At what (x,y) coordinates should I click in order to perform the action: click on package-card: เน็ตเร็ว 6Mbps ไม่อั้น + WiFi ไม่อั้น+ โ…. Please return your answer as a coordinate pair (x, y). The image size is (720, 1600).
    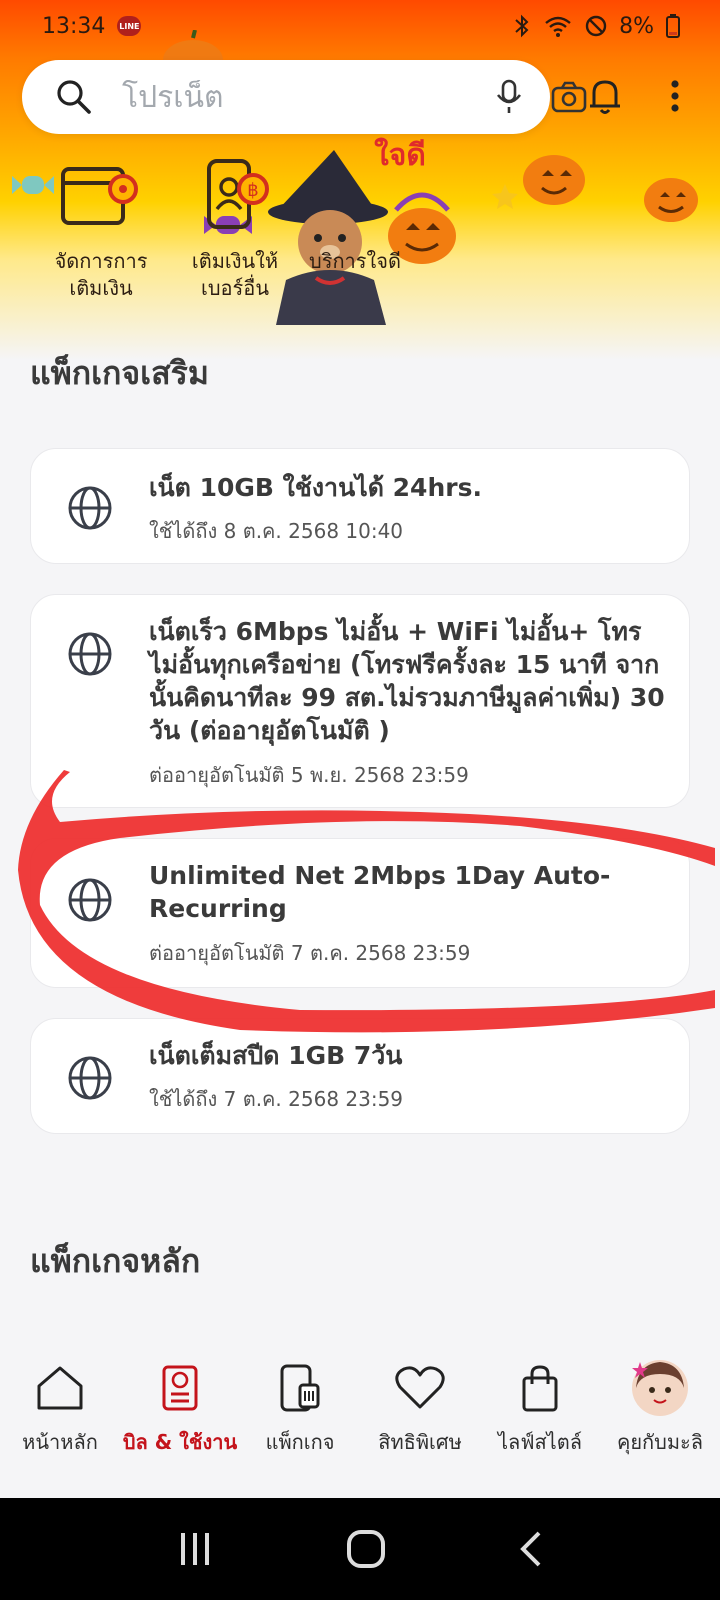
    Looking at the image, I should click on (360, 701).